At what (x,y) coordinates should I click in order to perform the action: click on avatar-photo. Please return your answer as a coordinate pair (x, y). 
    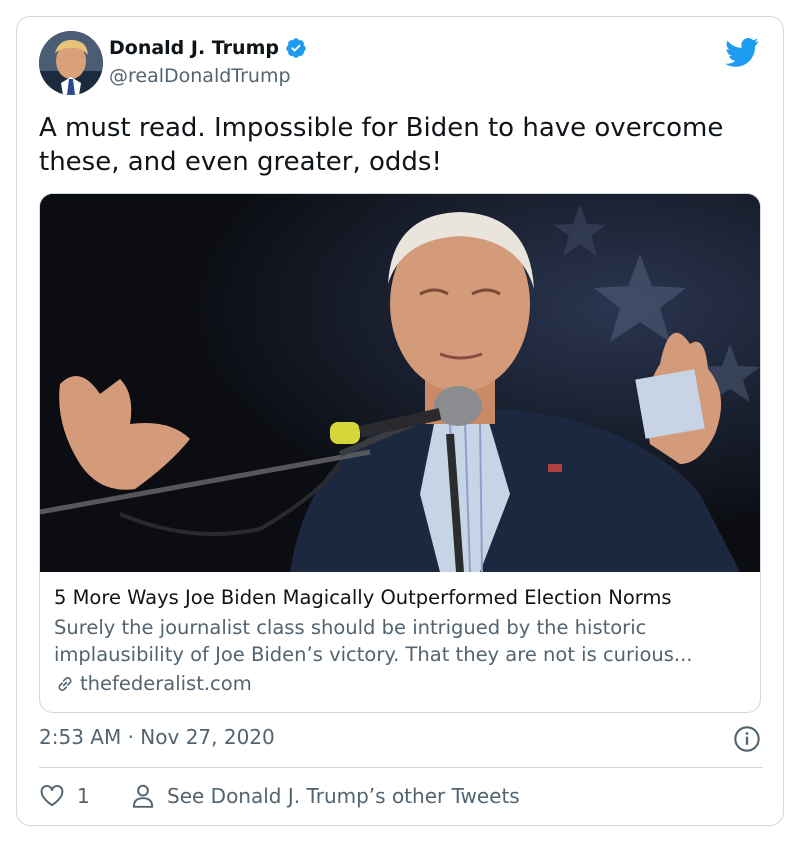
    Looking at the image, I should click on (71, 63).